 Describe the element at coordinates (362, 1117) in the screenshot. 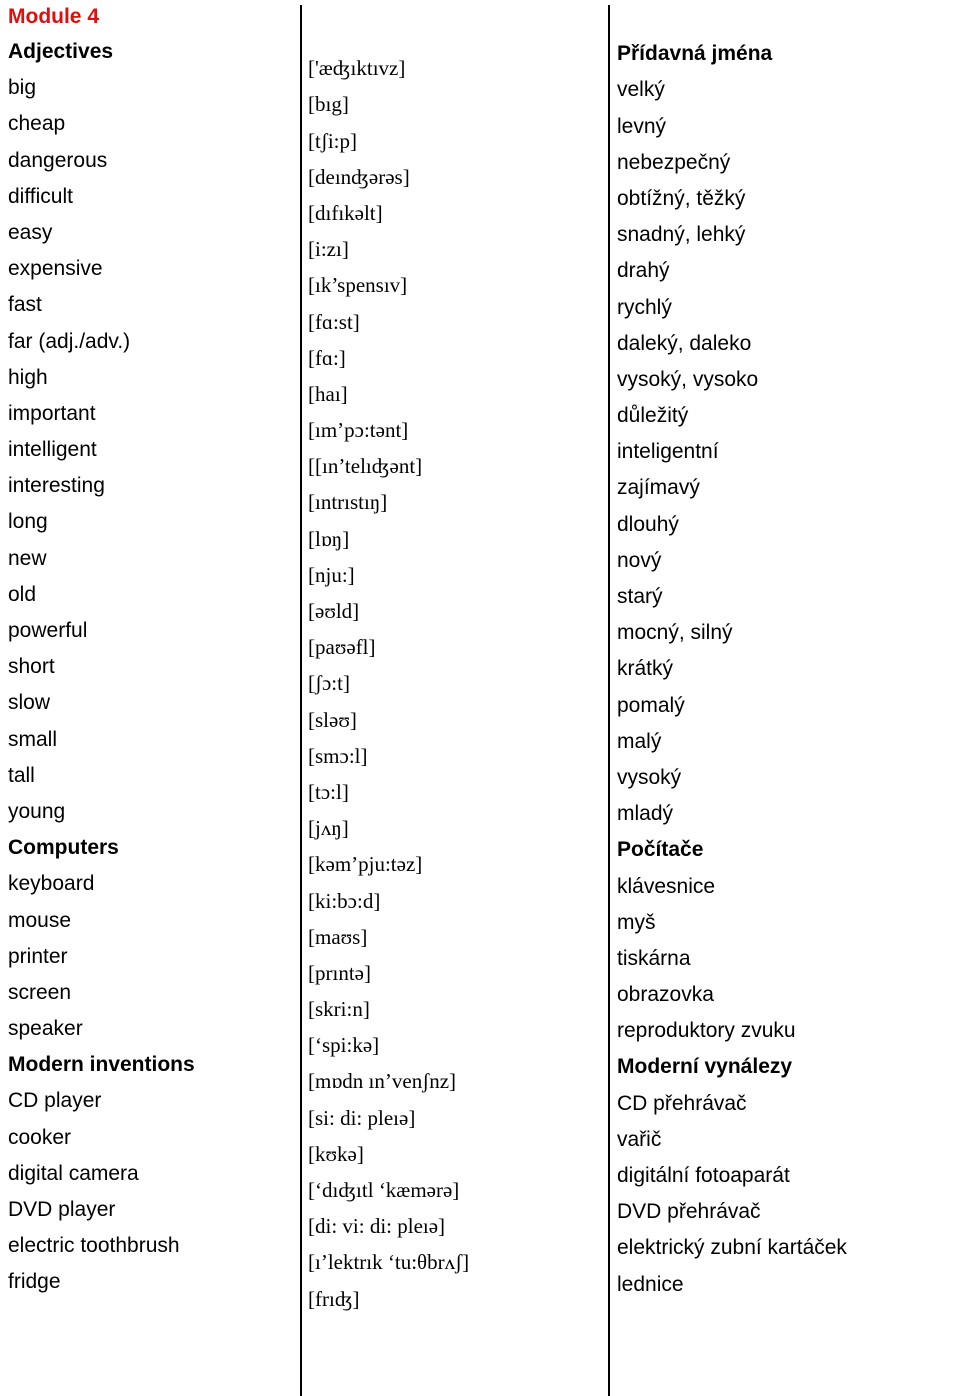

I see `vocab-word-phonetic: [si: di: pleıə]` at that location.